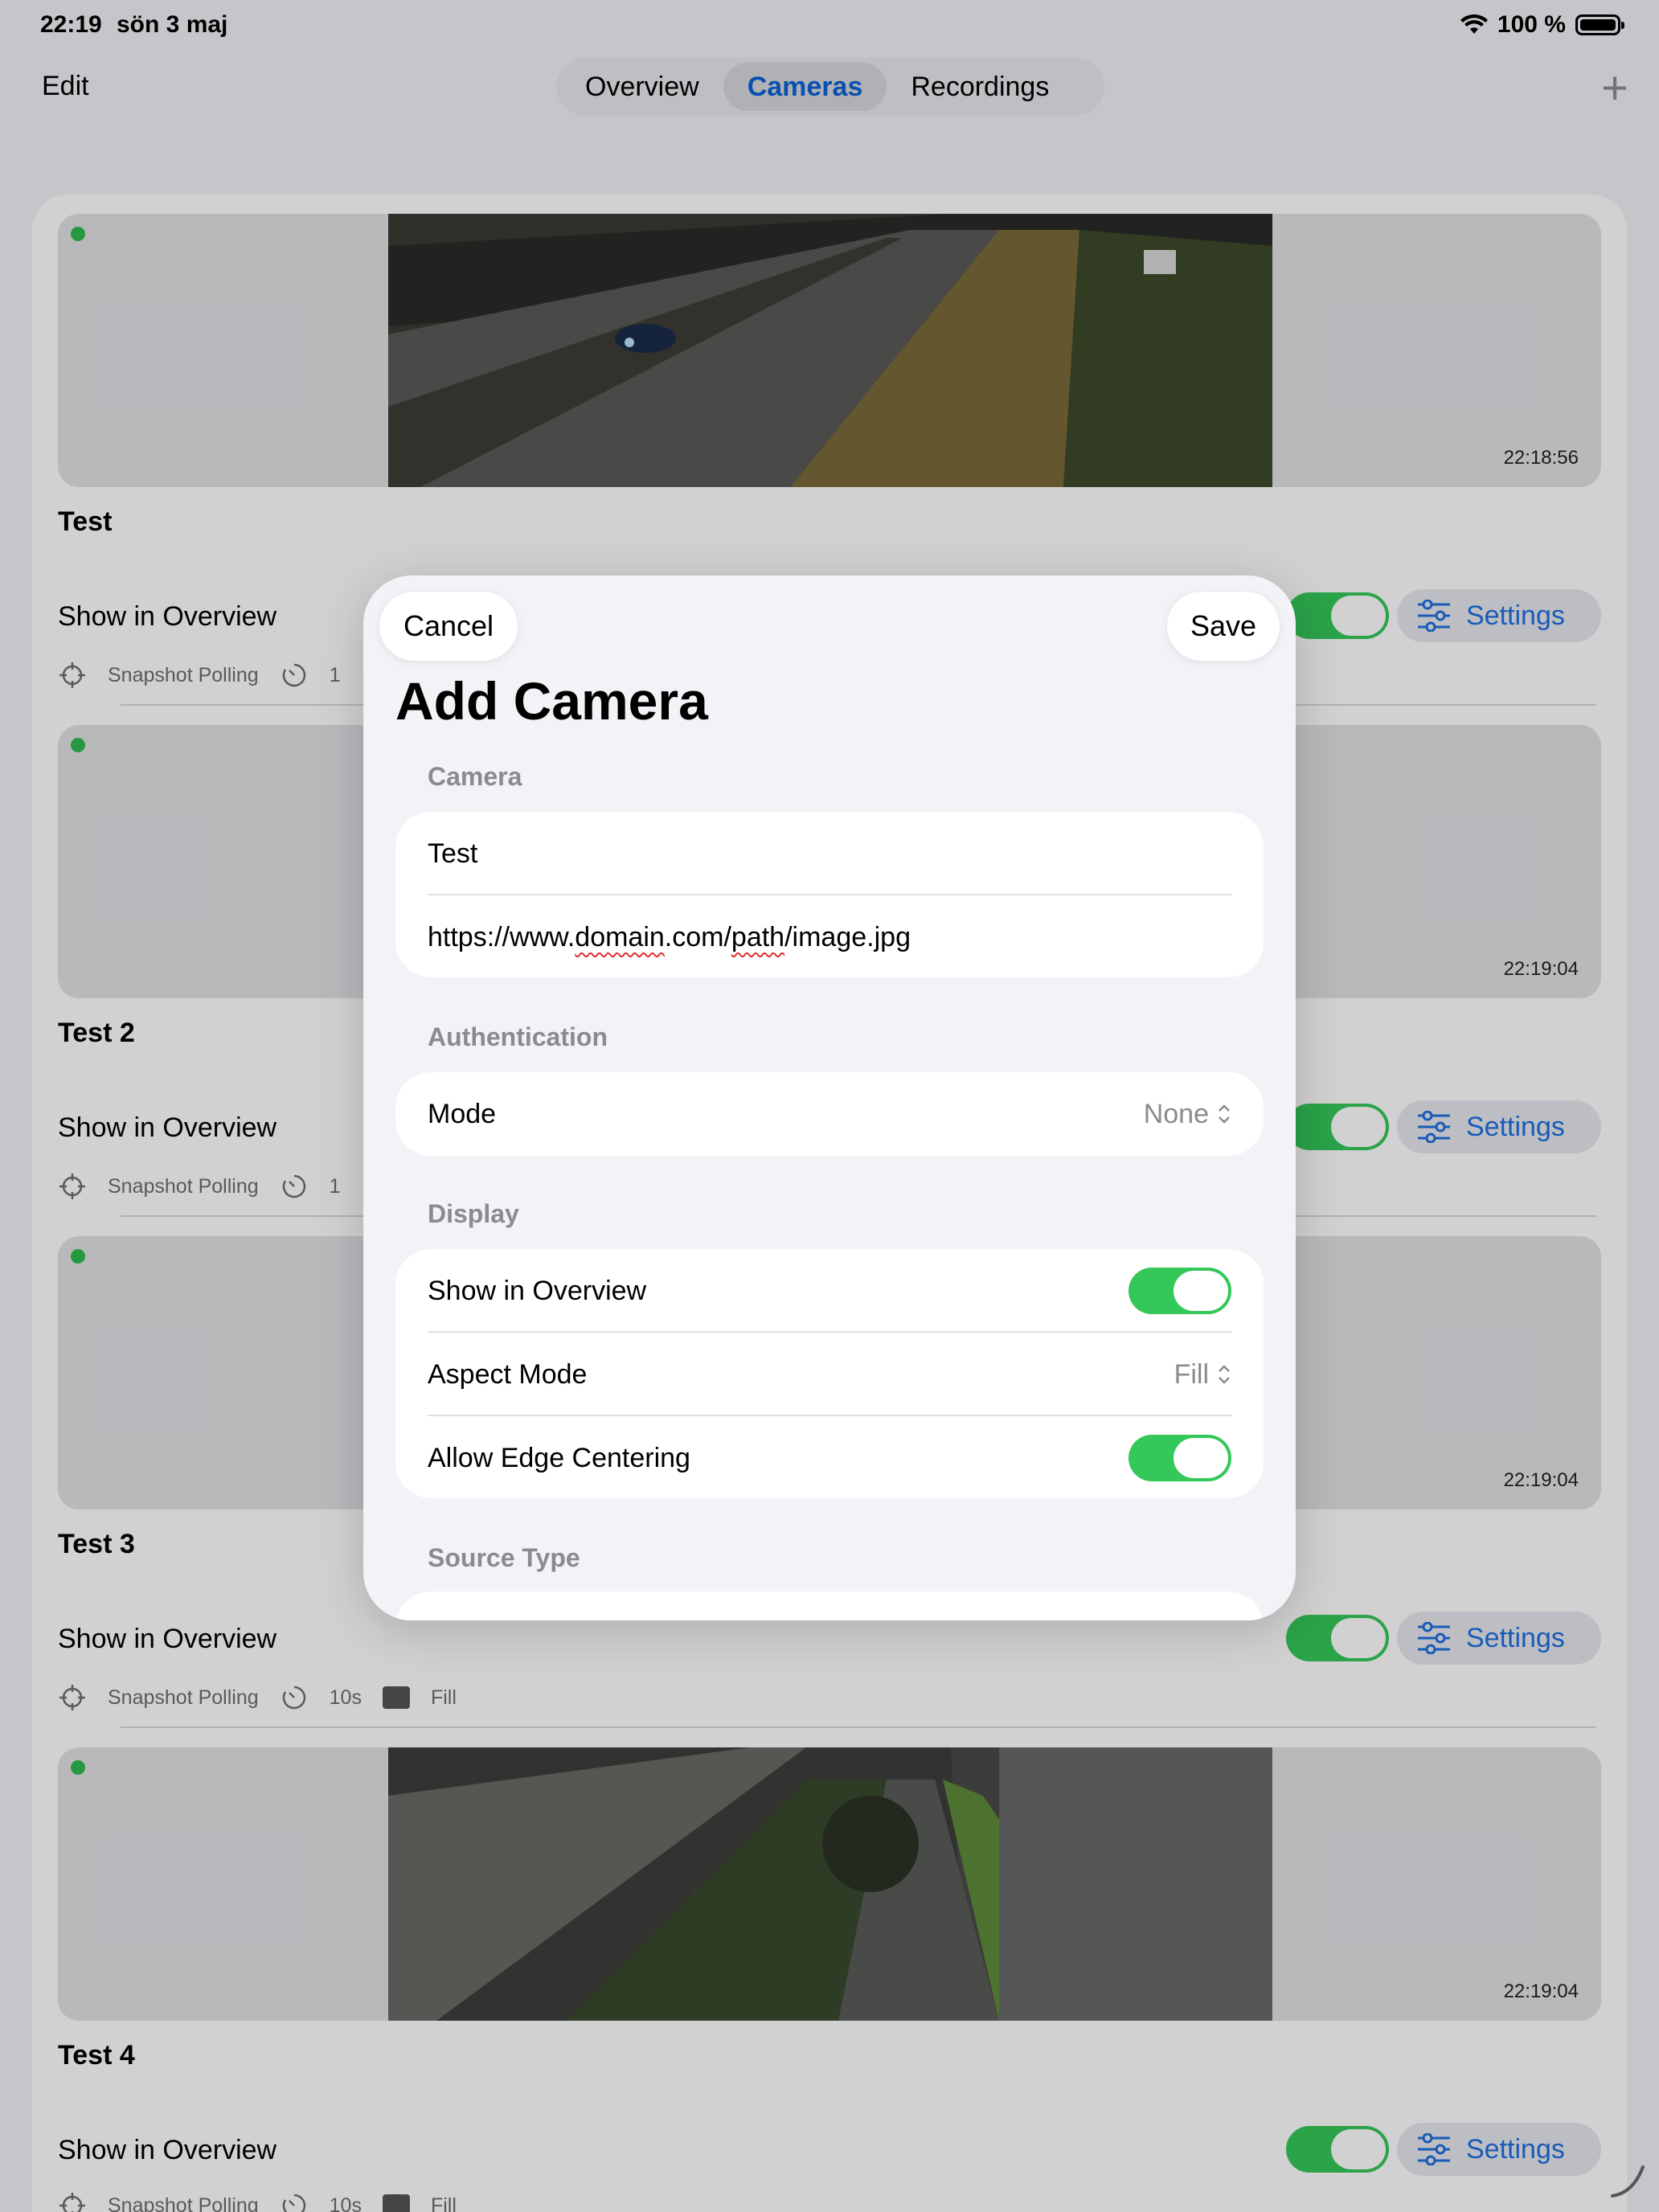 The image size is (1659, 2212). Describe the element at coordinates (474, 1213) in the screenshot. I see `section-header-display: Display` at that location.